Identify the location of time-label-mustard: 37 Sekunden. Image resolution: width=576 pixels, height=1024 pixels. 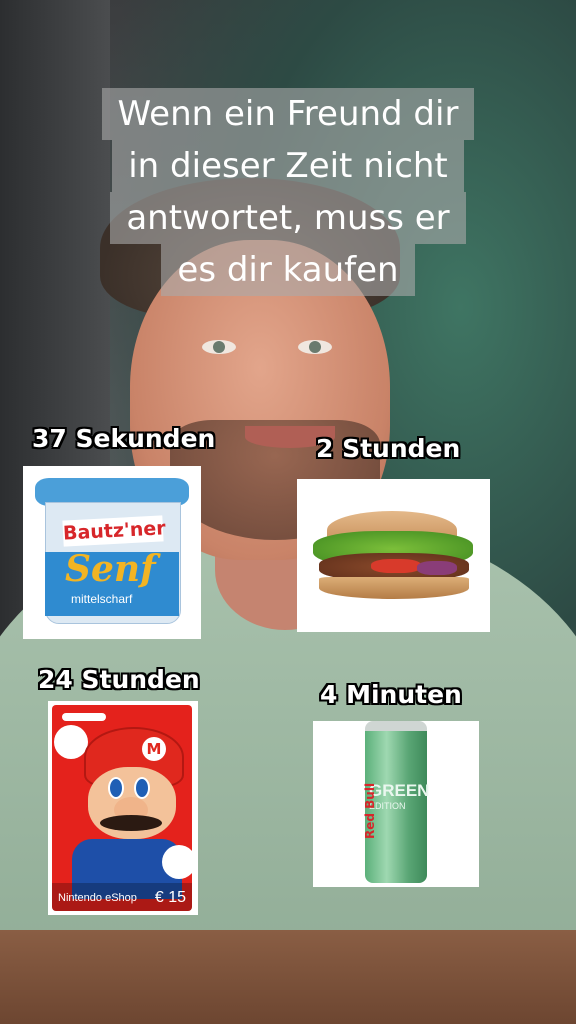
(124, 438).